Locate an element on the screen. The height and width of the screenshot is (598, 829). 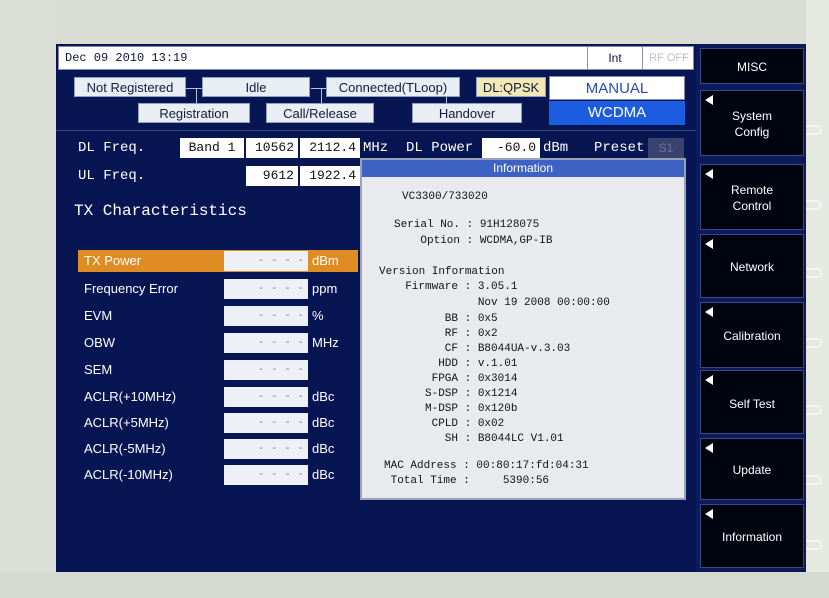
header-bar: Dec 09 2010 13:19 Int RF OFF is located at coordinates (376, 58).